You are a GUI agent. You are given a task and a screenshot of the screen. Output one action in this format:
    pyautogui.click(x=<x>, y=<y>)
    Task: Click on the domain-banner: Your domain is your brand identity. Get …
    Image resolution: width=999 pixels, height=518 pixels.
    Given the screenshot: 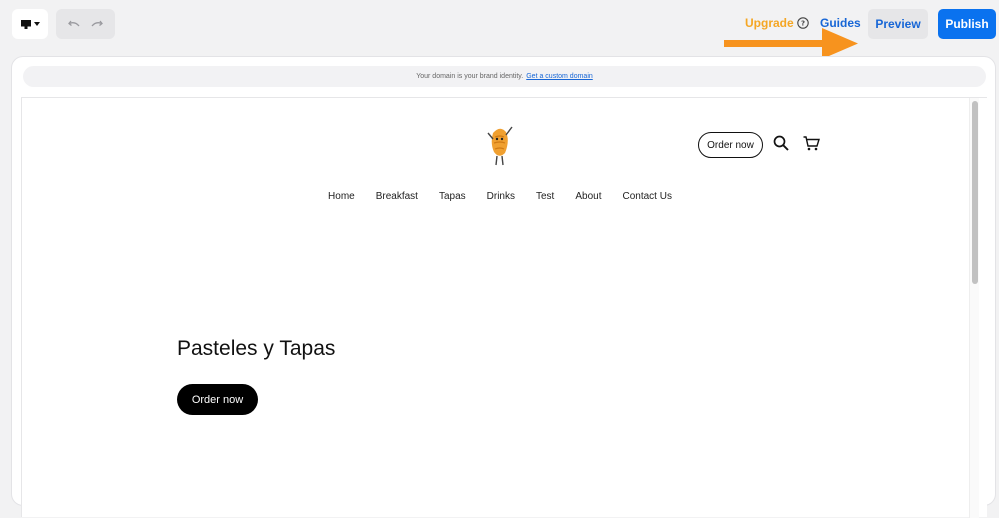 What is the action you would take?
    pyautogui.click(x=504, y=76)
    